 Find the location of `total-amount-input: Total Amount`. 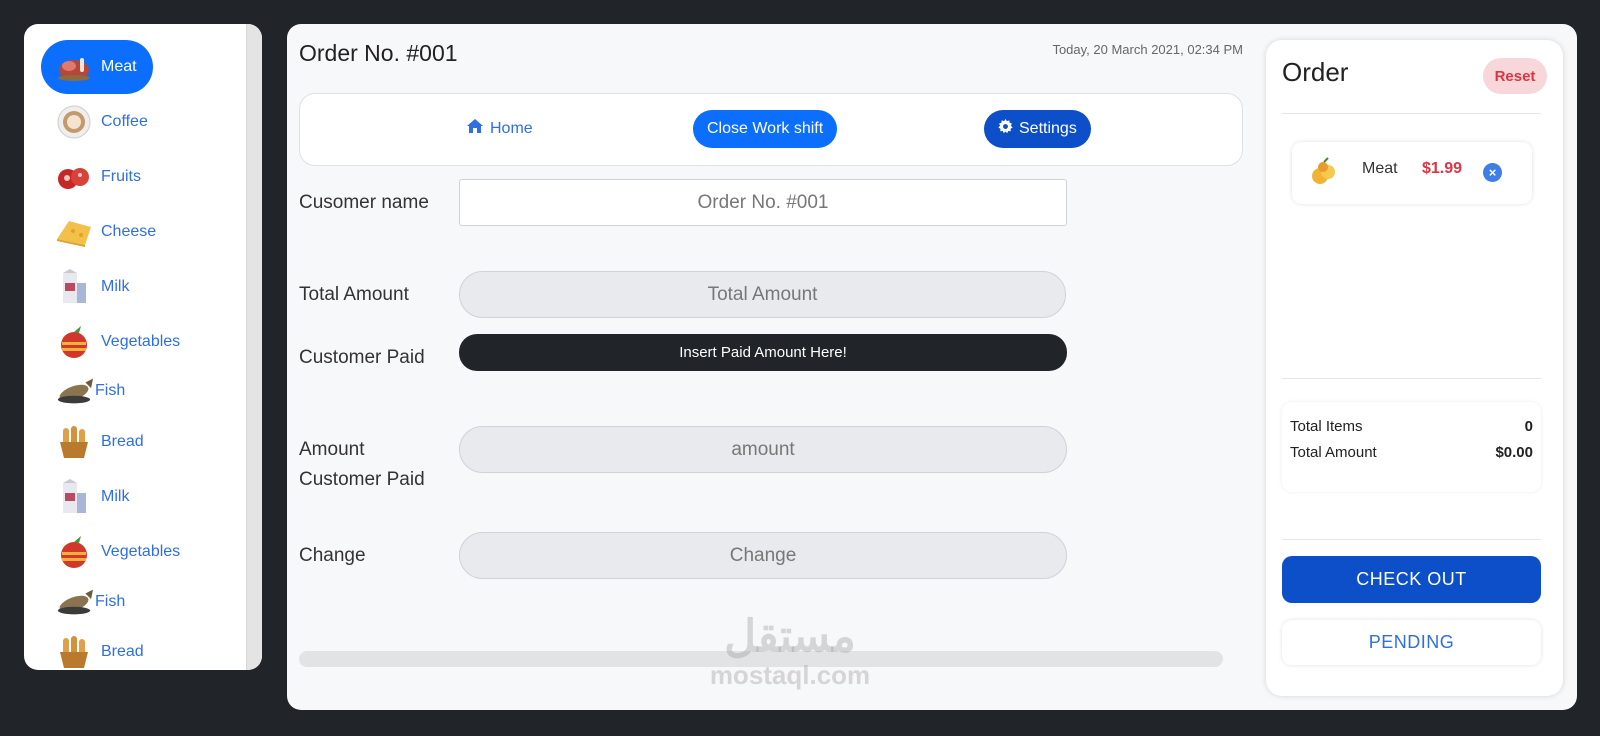

total-amount-input: Total Amount is located at coordinates (762, 294).